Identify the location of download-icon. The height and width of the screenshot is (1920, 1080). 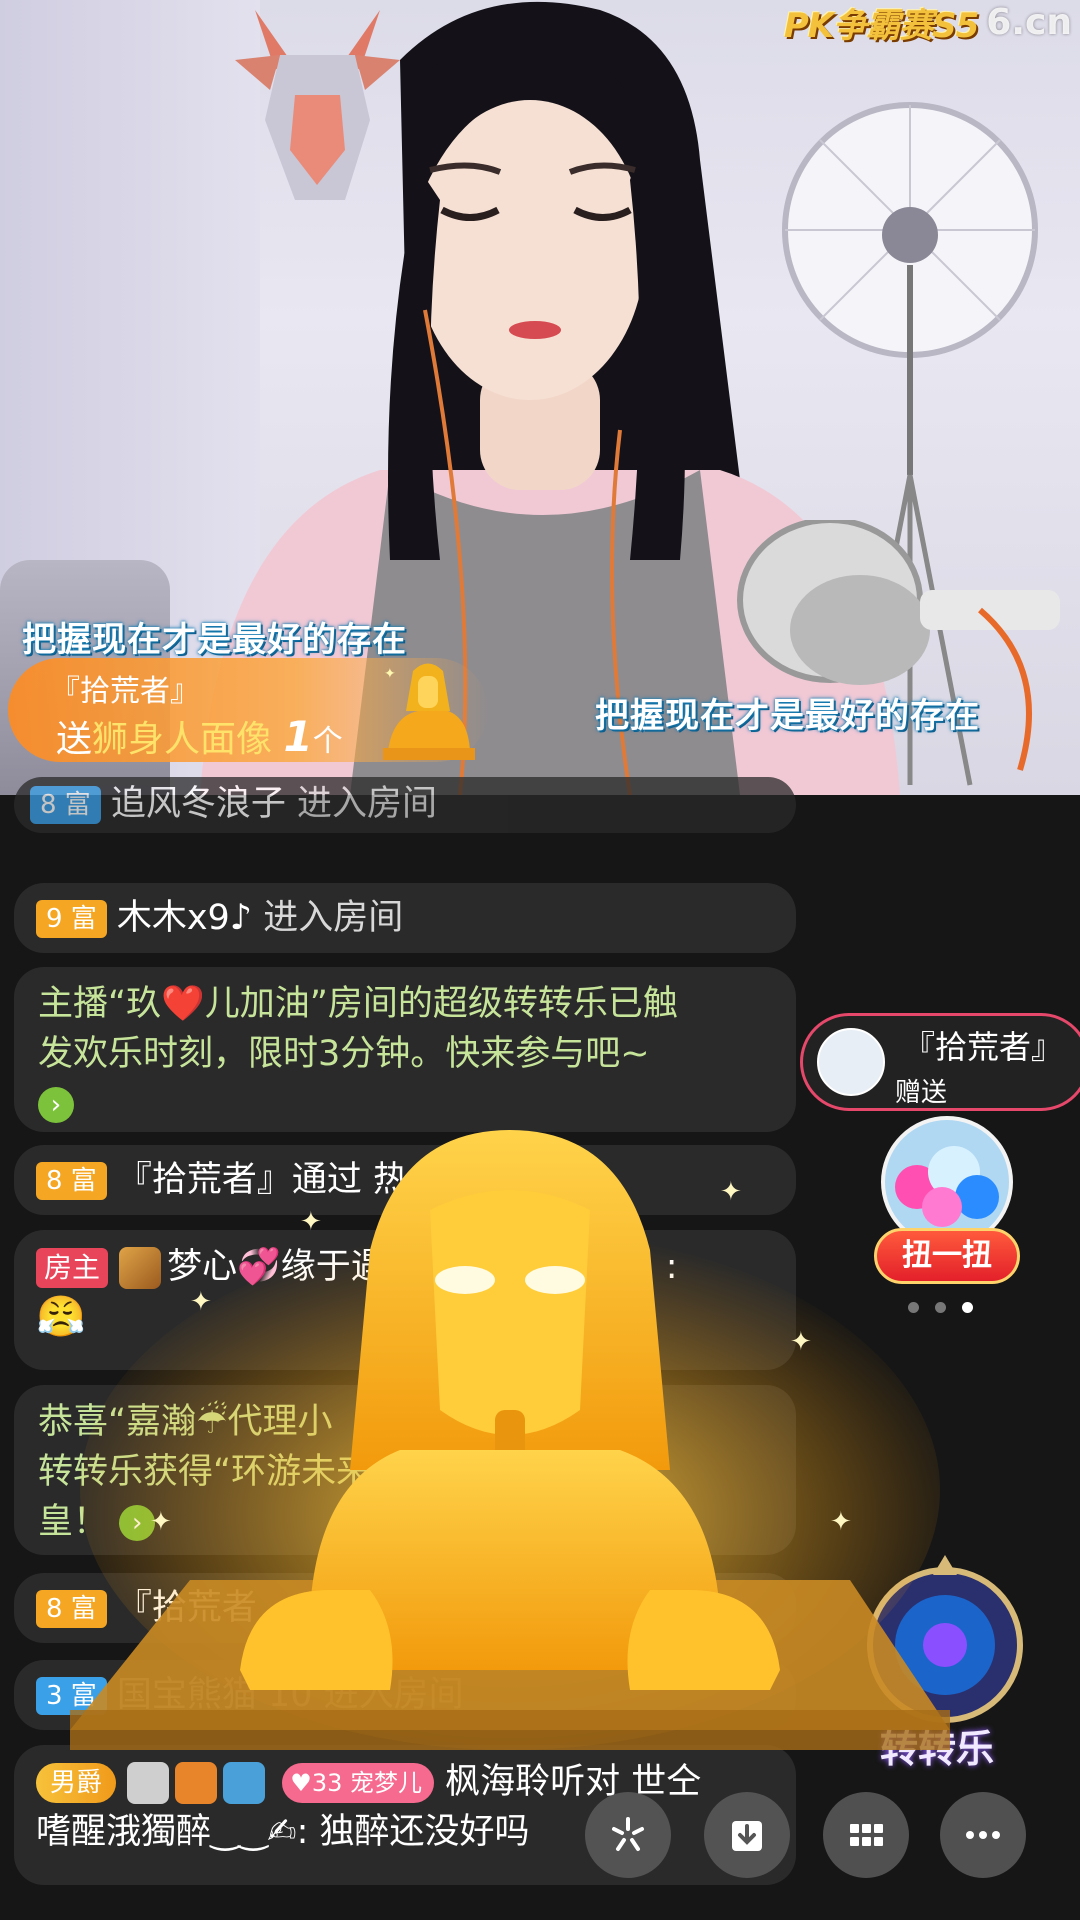
(747, 1836).